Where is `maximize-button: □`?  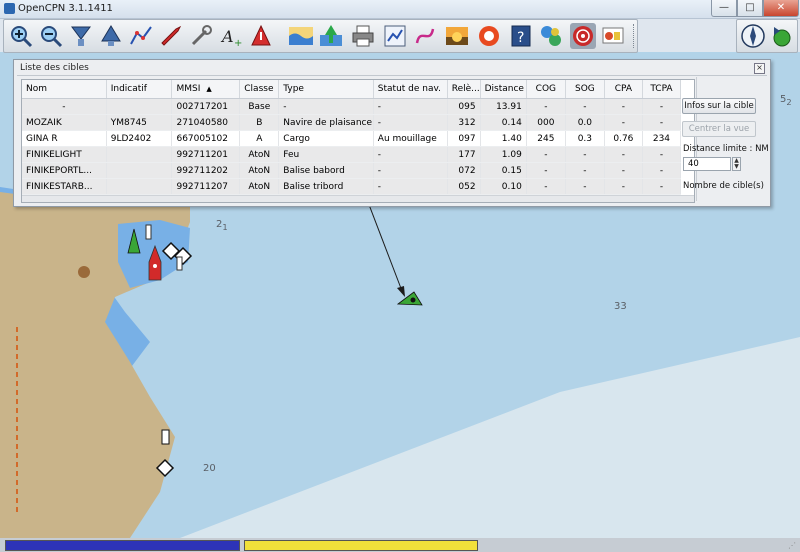 maximize-button: □ is located at coordinates (750, 8).